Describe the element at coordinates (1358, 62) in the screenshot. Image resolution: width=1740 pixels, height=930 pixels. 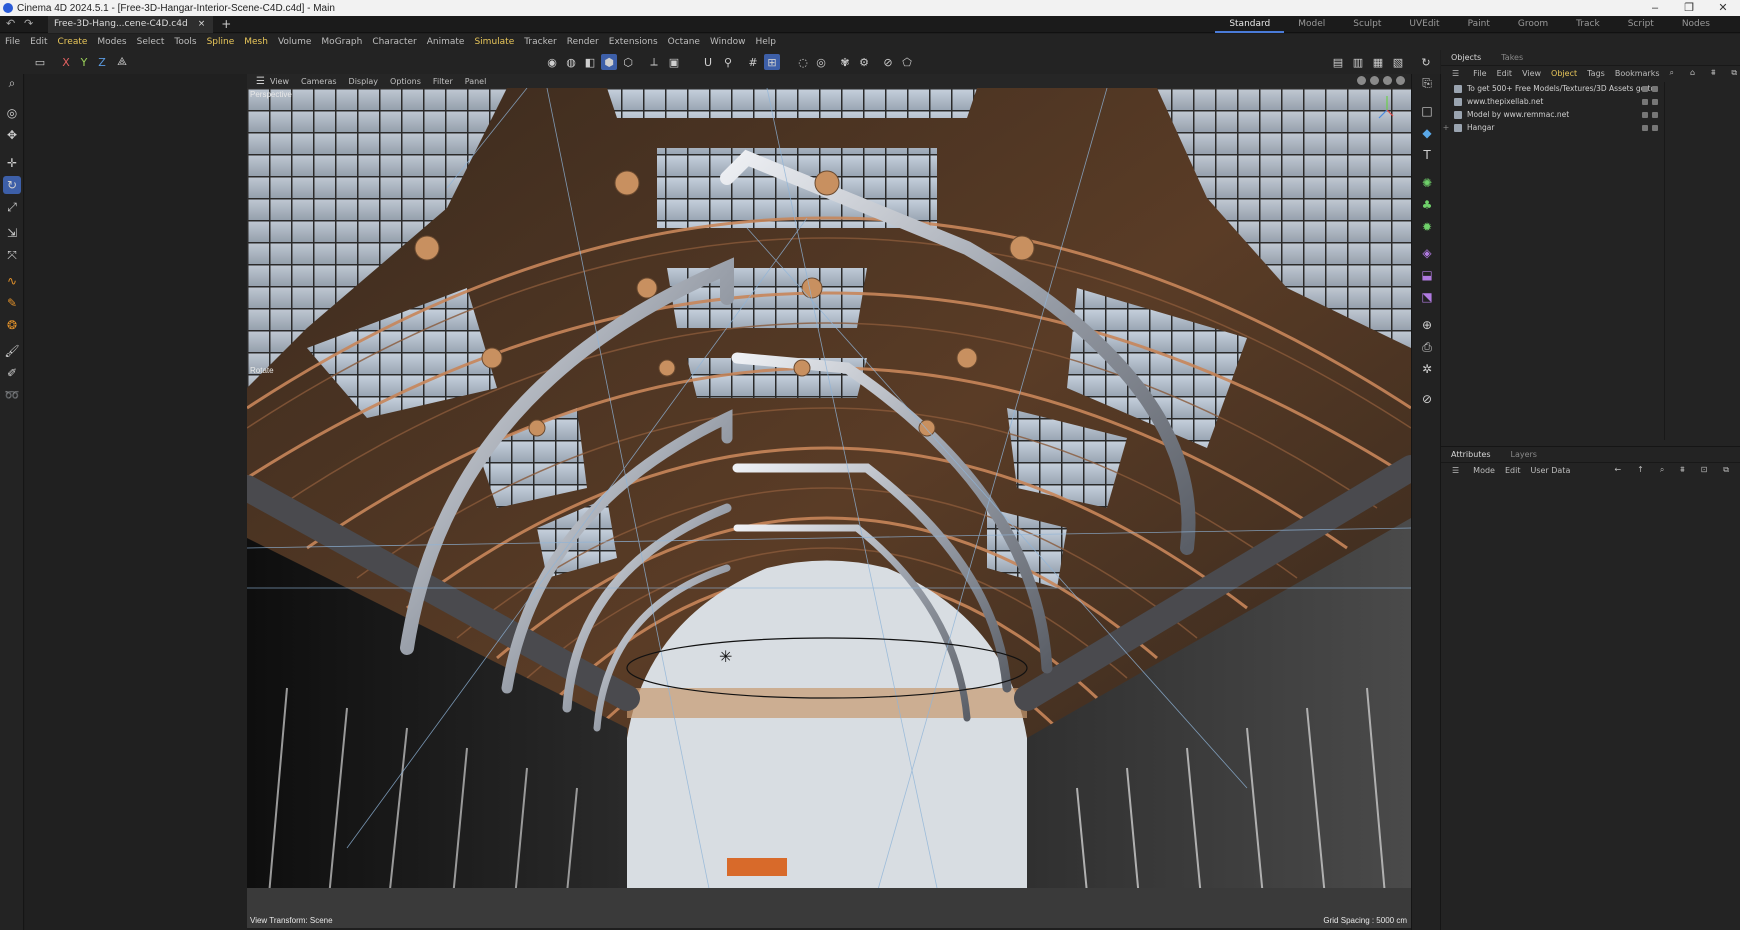
I see `render-view-icon: ▥` at that location.